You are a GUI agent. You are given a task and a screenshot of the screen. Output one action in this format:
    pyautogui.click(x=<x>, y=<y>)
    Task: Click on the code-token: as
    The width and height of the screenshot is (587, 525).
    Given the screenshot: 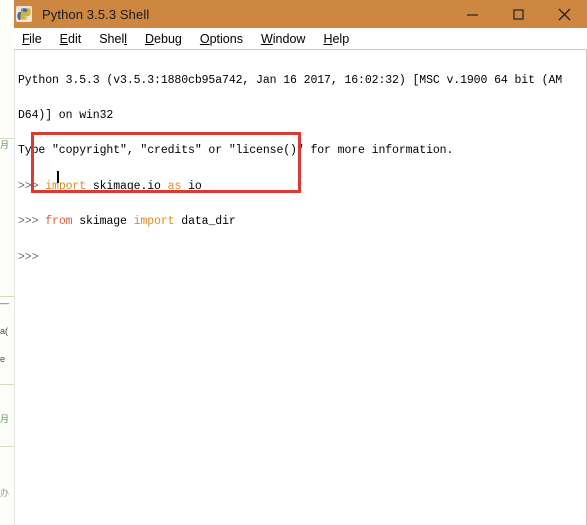 What is the action you would take?
    pyautogui.click(x=174, y=186)
    